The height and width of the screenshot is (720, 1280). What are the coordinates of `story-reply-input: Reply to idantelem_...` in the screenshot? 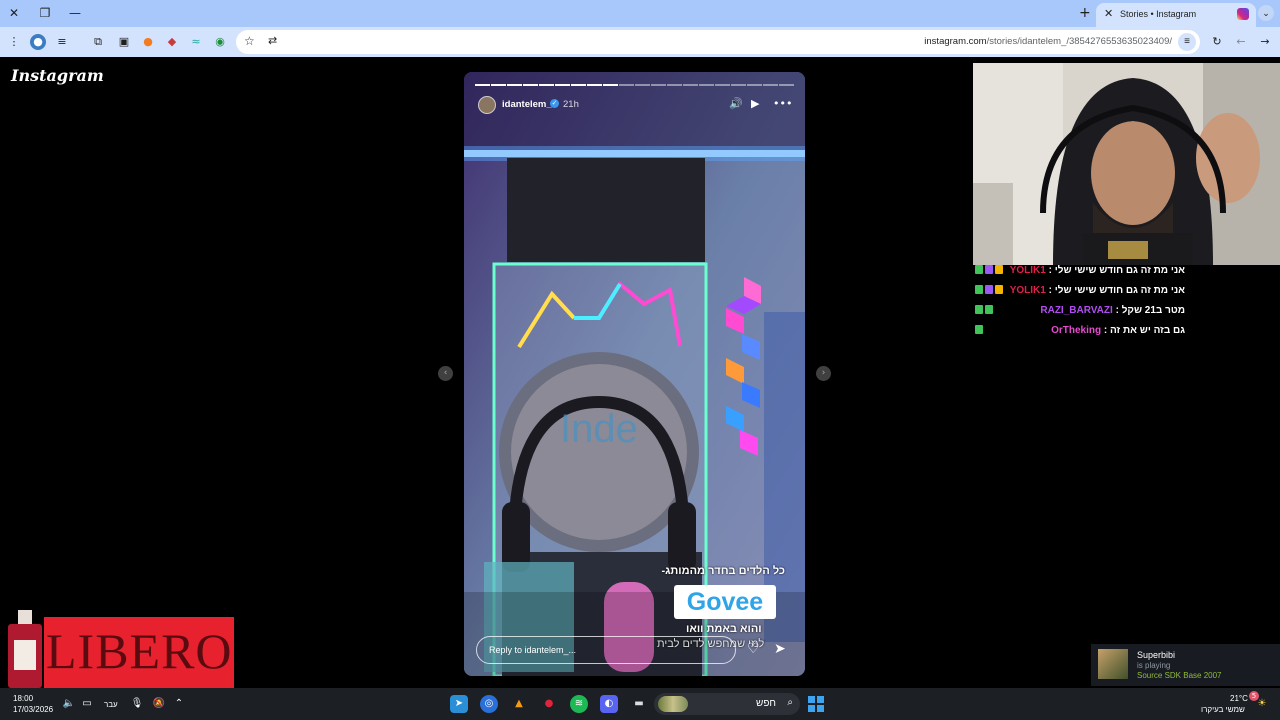 It's located at (606, 650).